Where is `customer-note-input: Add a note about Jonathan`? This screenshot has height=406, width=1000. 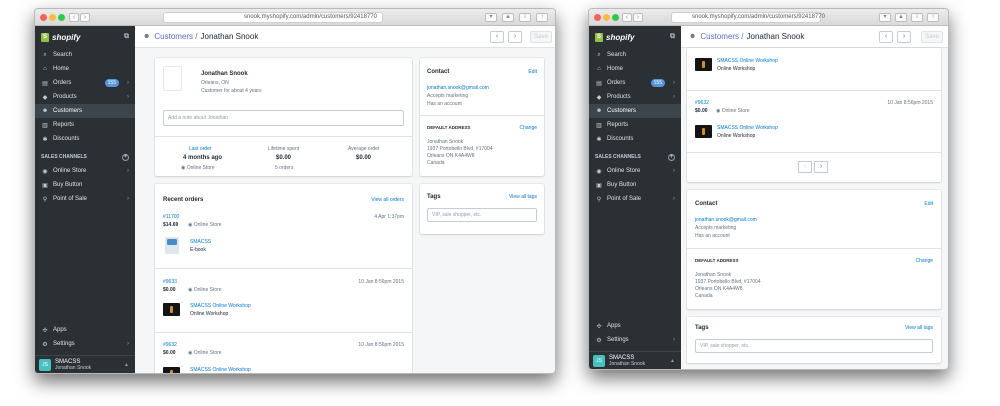
customer-note-input: Add a note about Jonathan is located at coordinates (283, 118).